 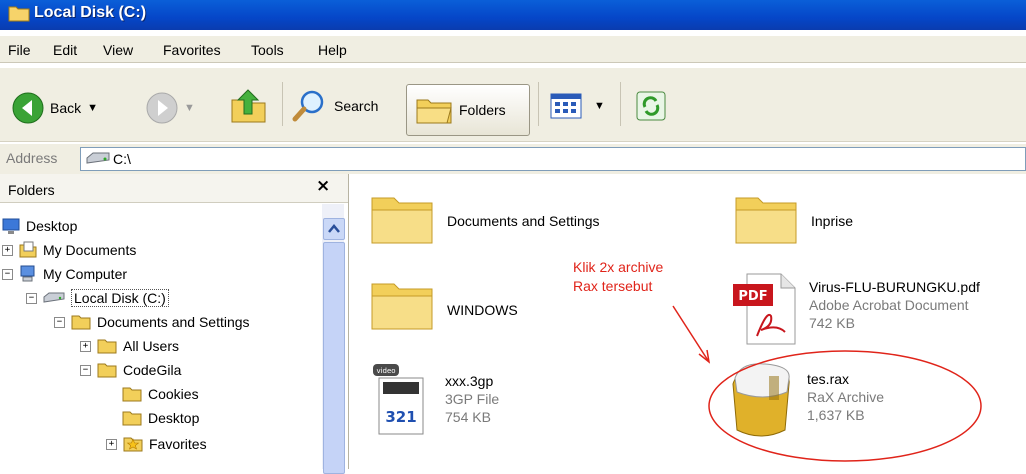 I want to click on folders-pane-header: Folders ×, so click(x=174, y=188).